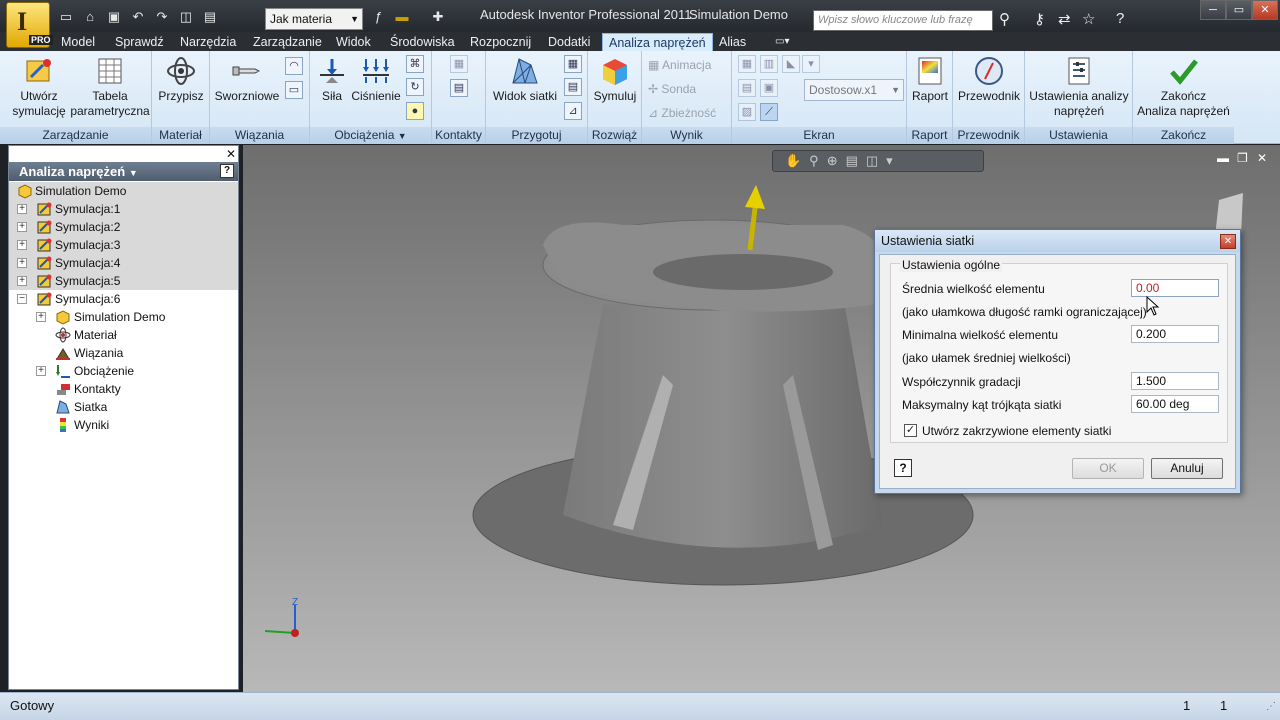 Image resolution: width=1280 pixels, height=720 pixels. I want to click on manual-contact-icon: ▤, so click(459, 88).